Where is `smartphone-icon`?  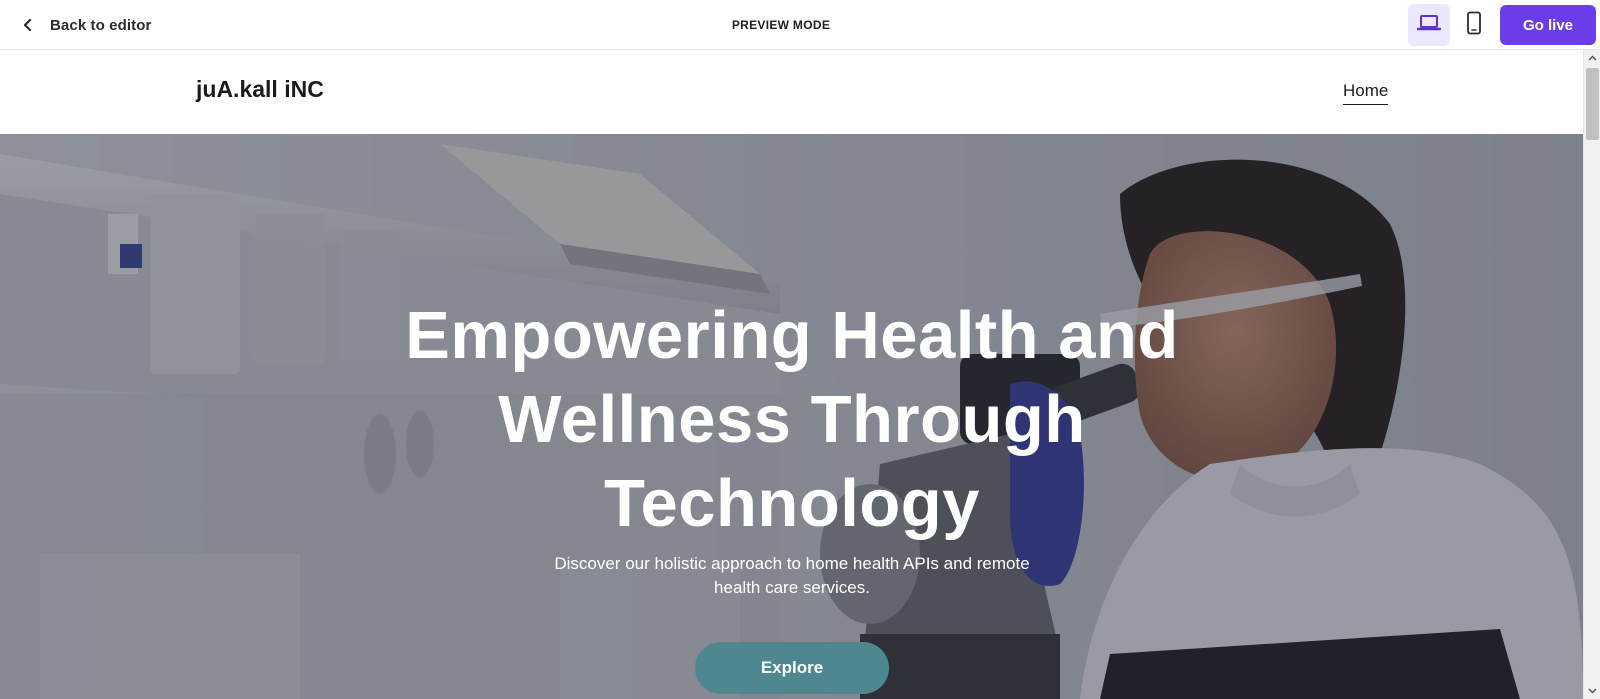
smartphone-icon is located at coordinates (1474, 25).